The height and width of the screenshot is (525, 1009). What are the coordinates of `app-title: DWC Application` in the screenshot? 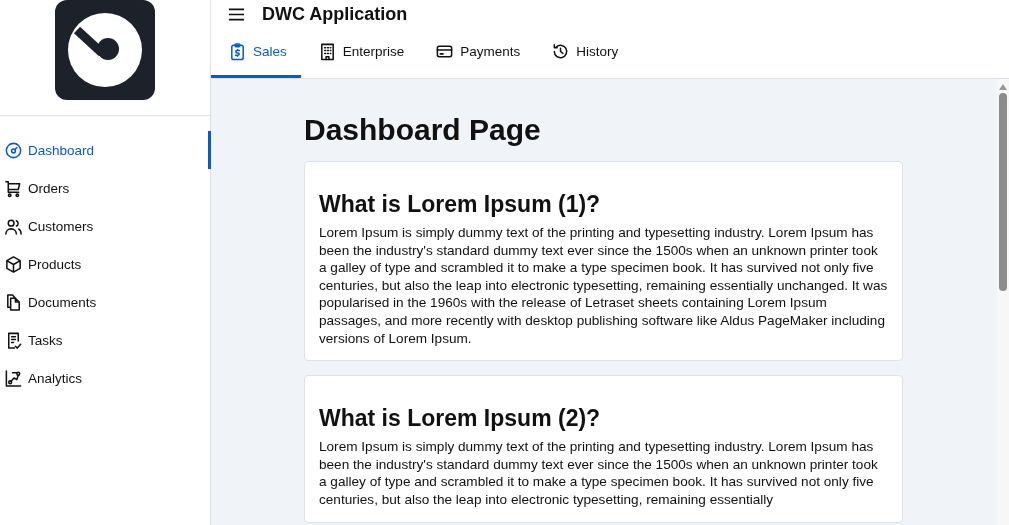 It's located at (335, 14).